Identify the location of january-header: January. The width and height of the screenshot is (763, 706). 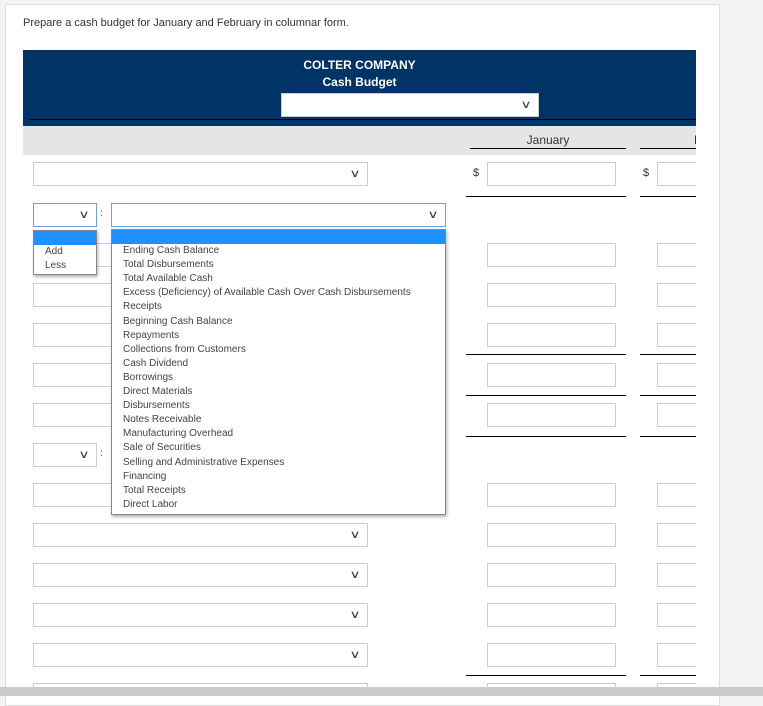
(548, 140).